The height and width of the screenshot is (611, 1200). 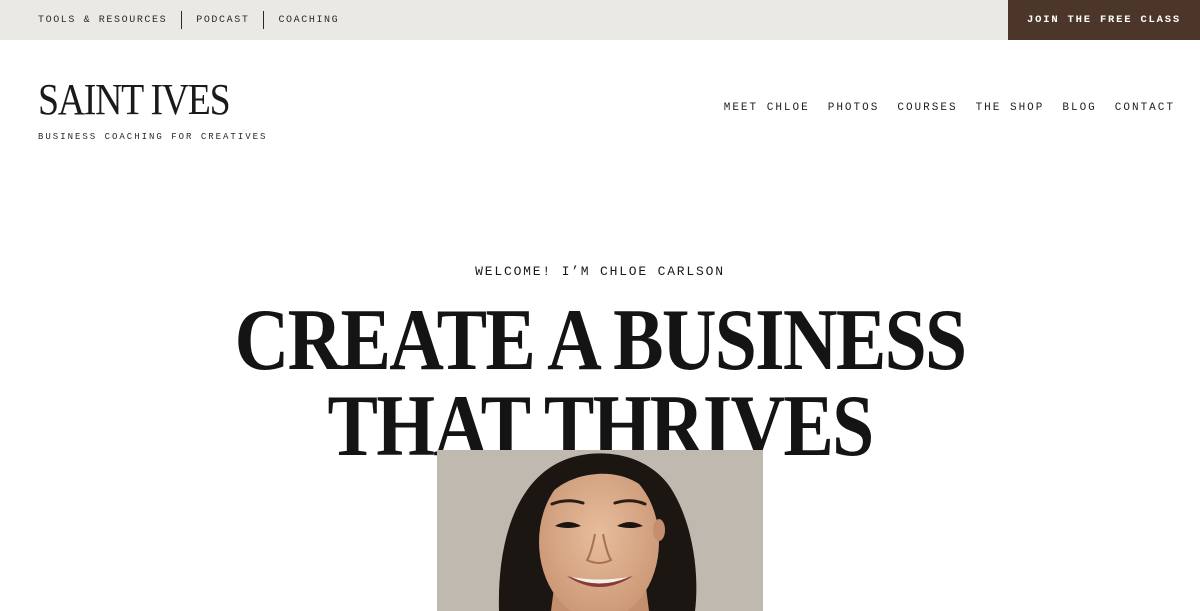 What do you see at coordinates (927, 108) in the screenshot?
I see `nav-courses: COURSES` at bounding box center [927, 108].